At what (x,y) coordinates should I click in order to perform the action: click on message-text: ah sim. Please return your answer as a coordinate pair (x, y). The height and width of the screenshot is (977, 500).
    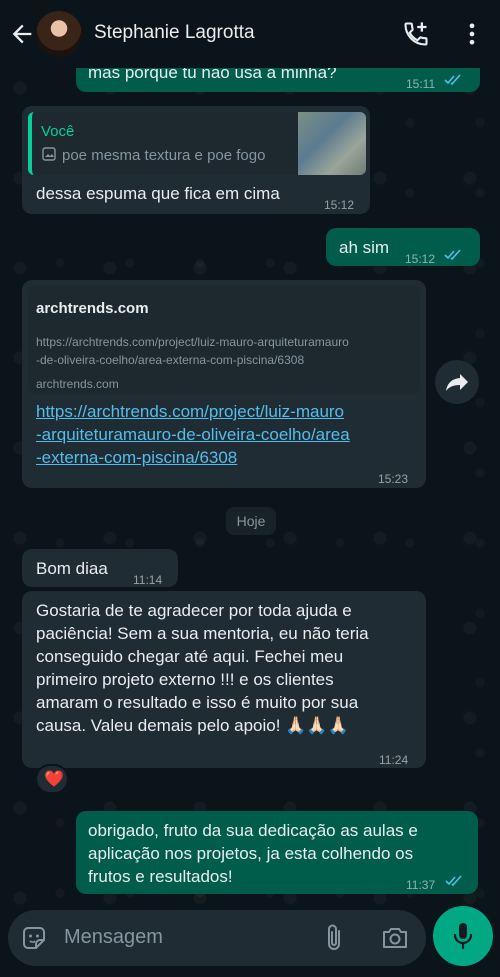
    Looking at the image, I should click on (364, 247).